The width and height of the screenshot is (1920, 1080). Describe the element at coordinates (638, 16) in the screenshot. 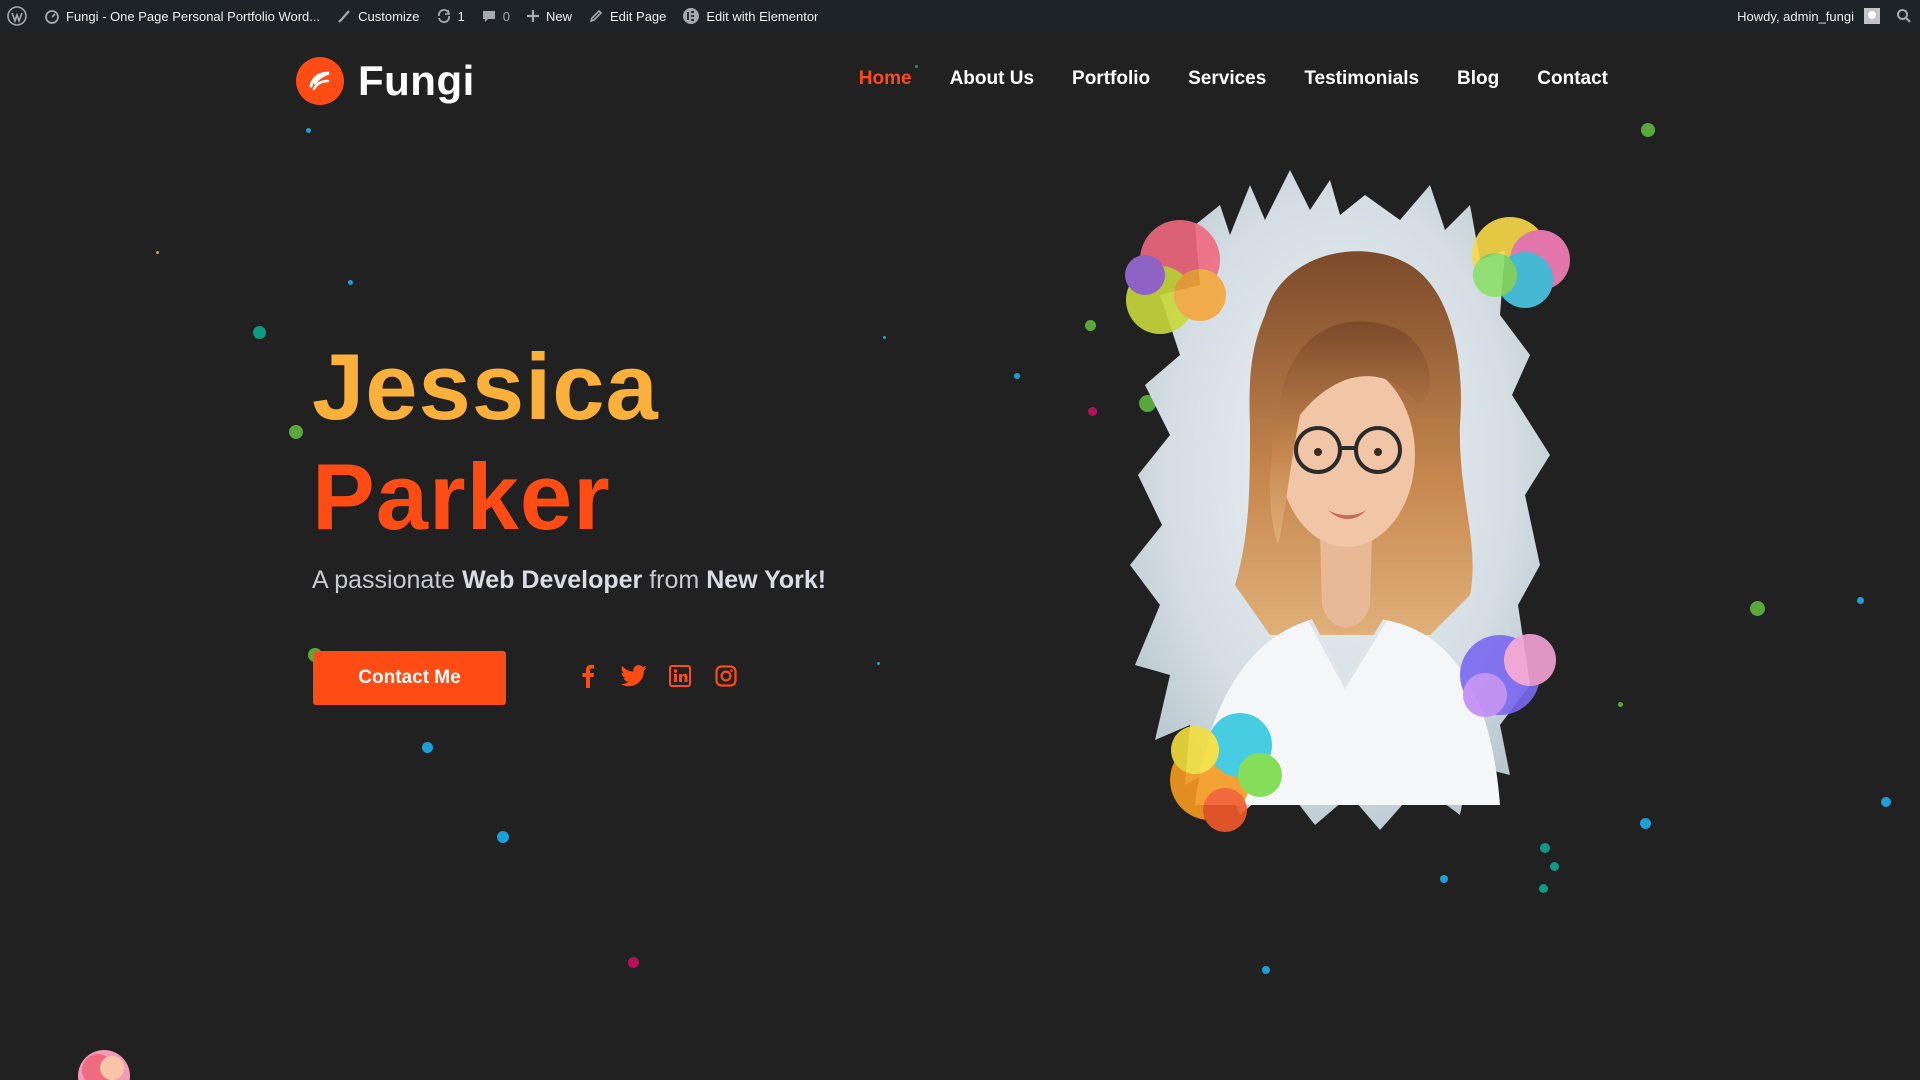

I see `edit-page-label: Edit Page` at that location.